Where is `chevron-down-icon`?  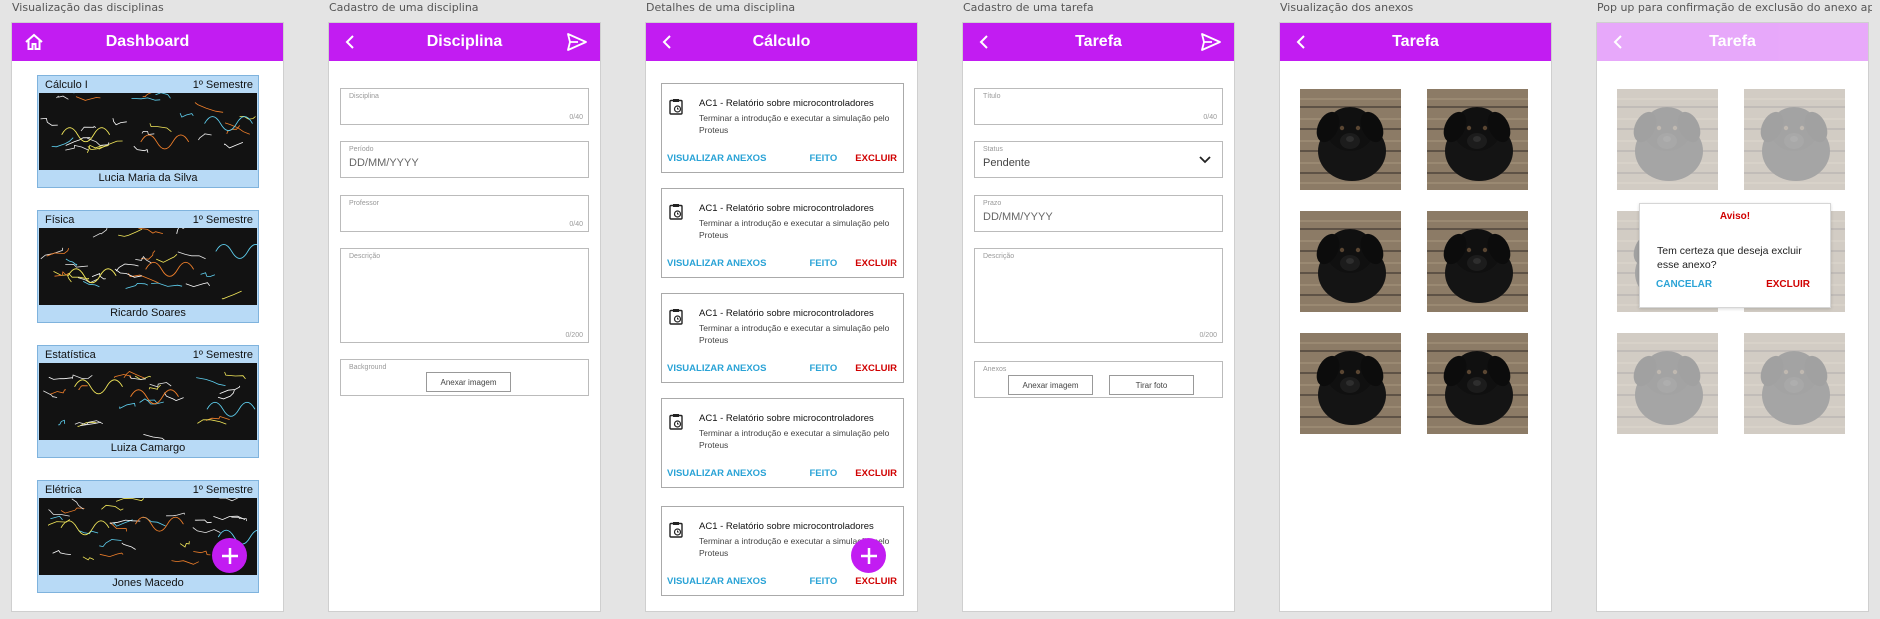
chevron-down-icon is located at coordinates (1205, 160).